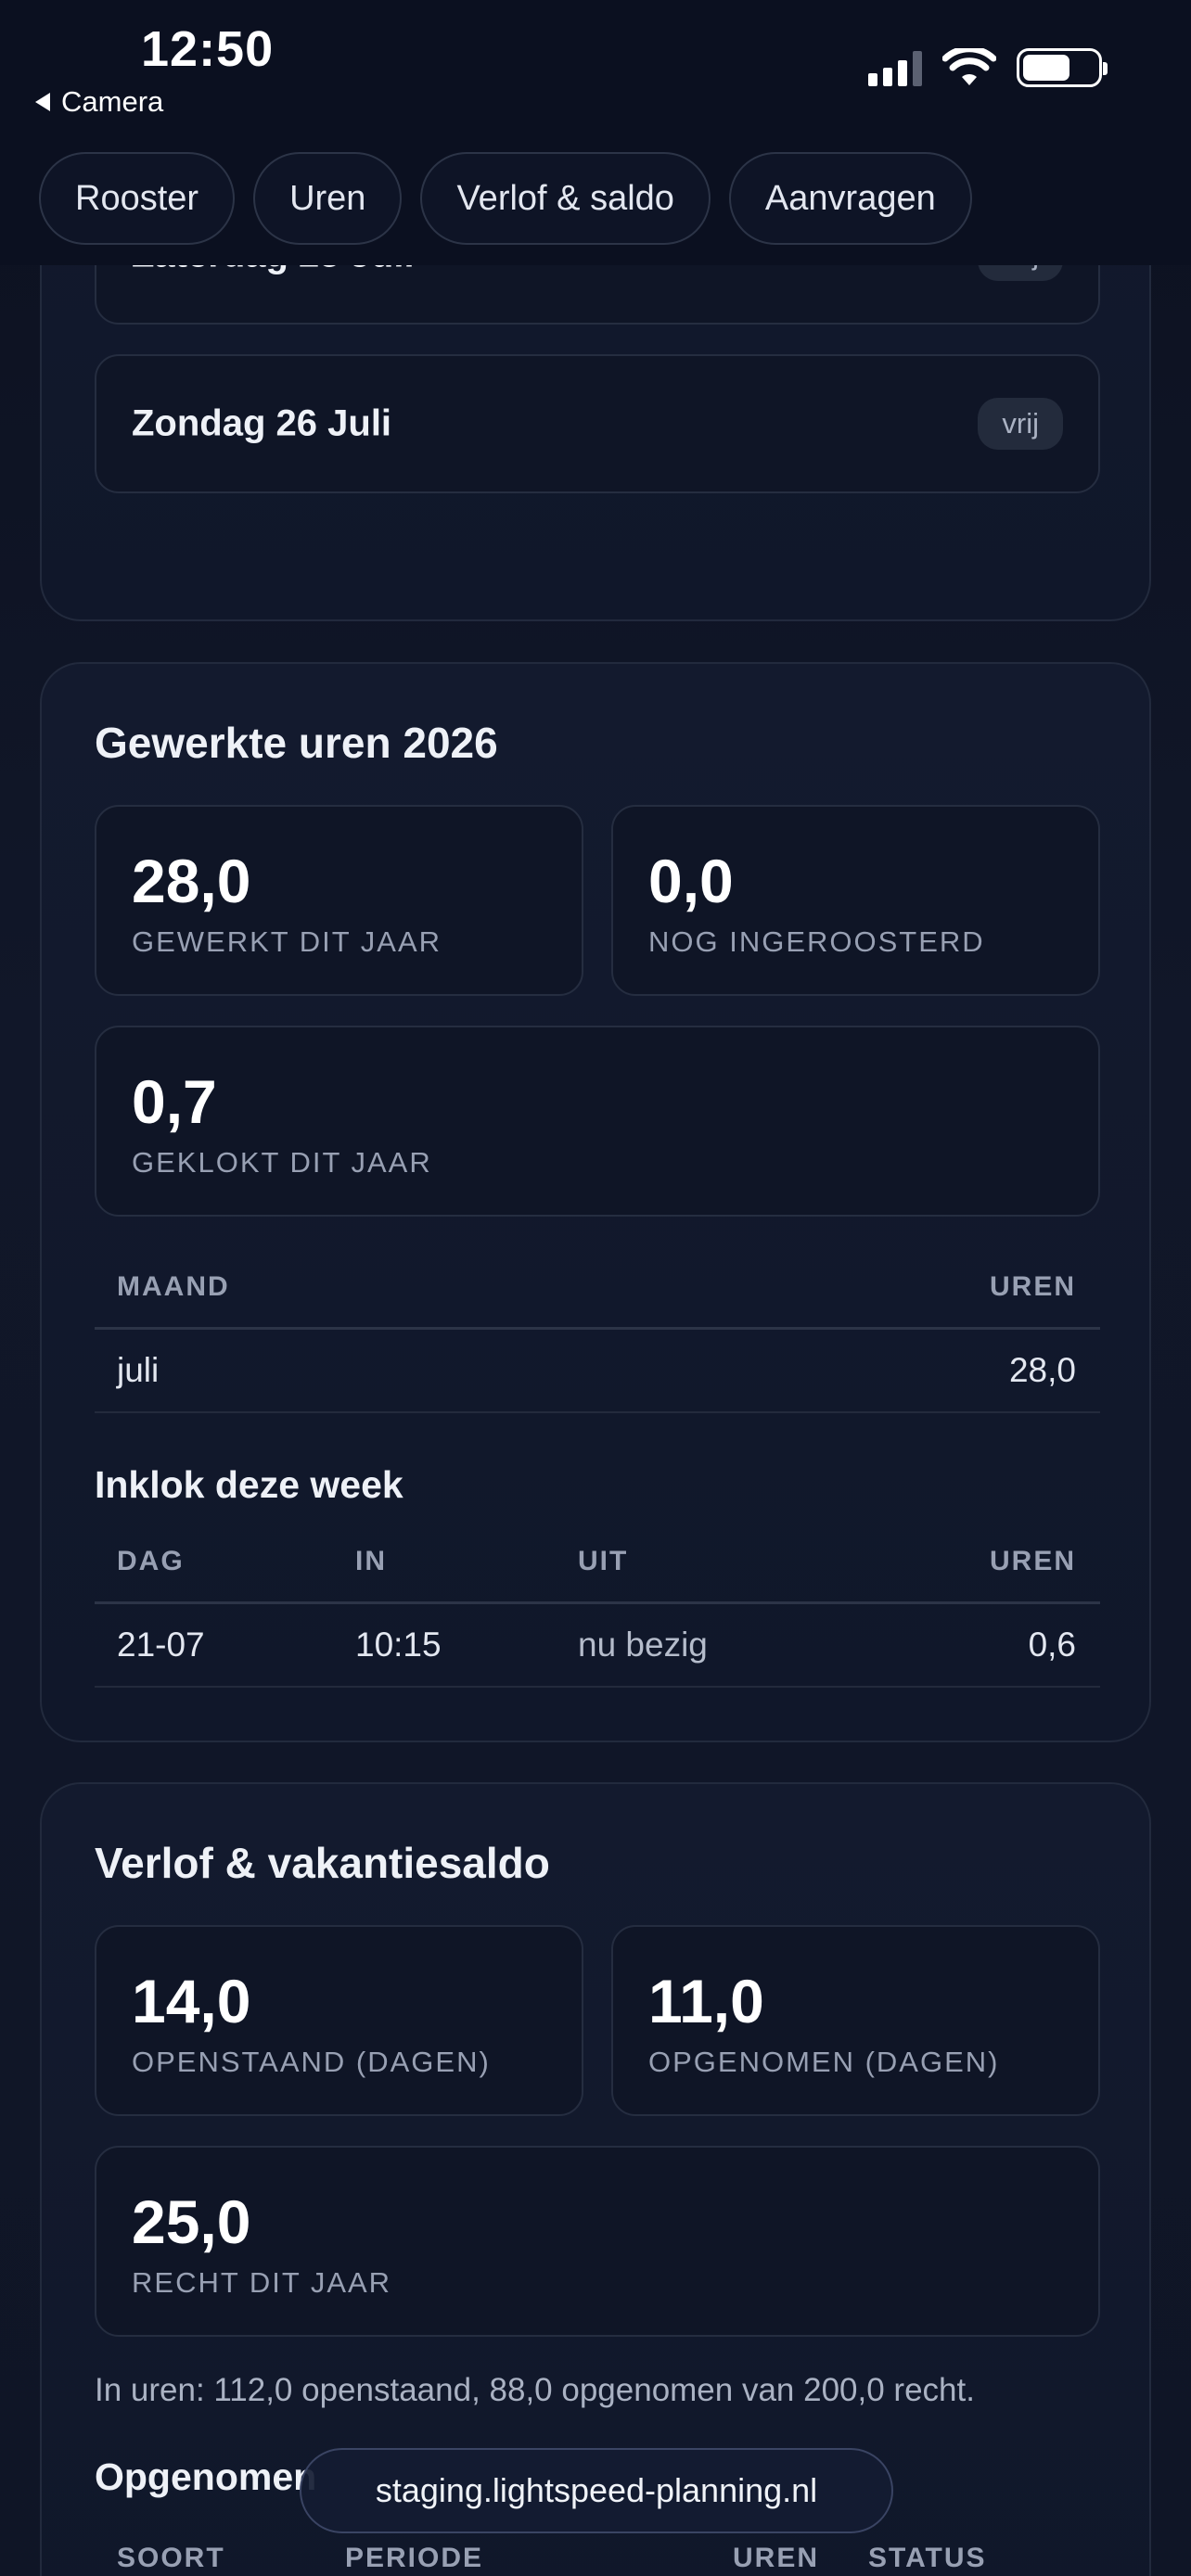 The height and width of the screenshot is (2576, 1191). I want to click on tab-bar: Rooster Uren Verlof & saldo Aanvragen, so click(505, 198).